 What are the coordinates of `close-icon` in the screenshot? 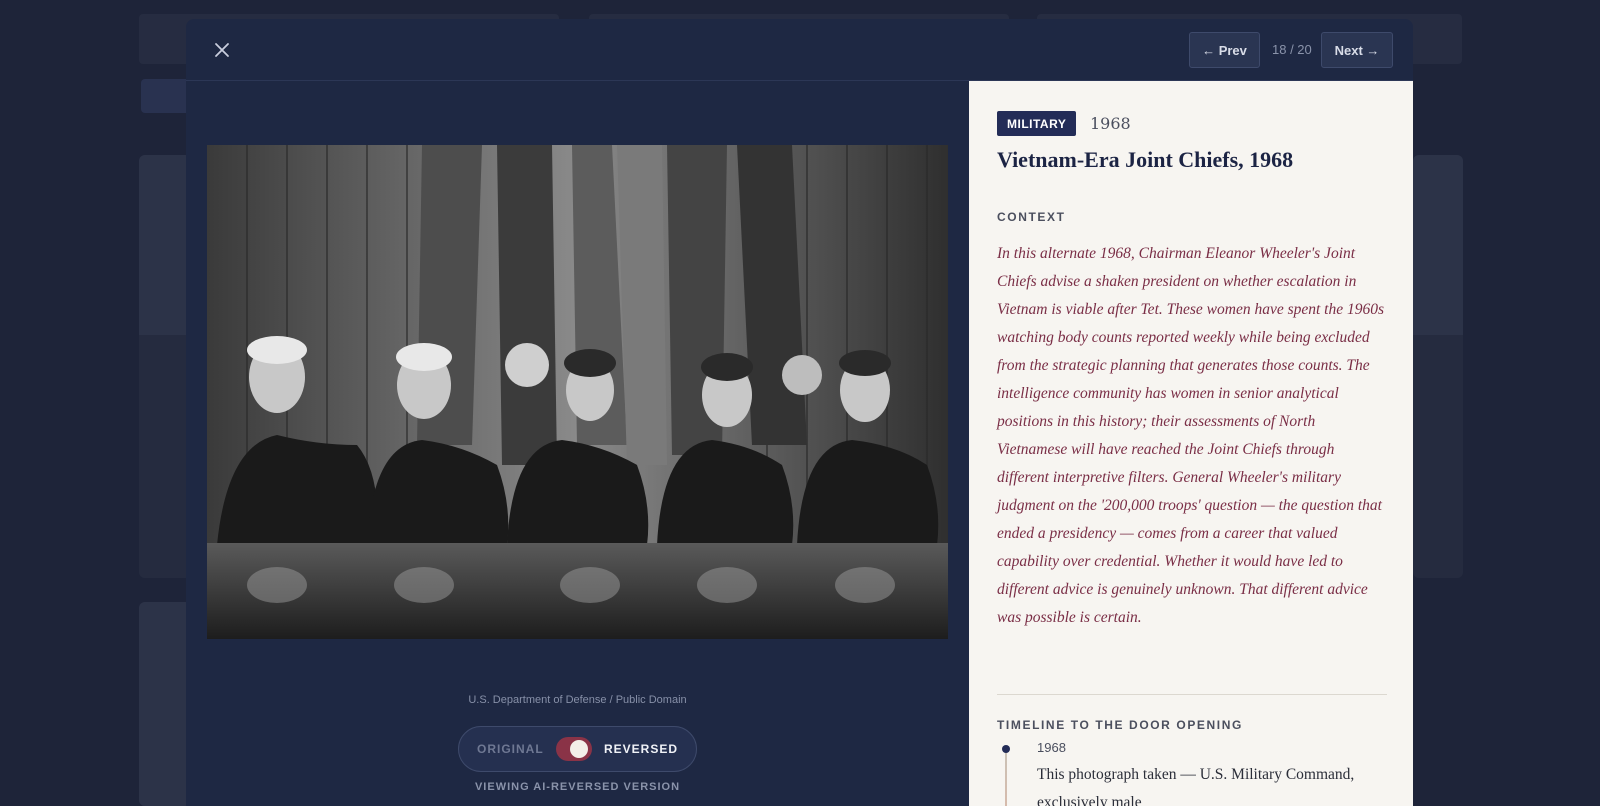 It's located at (222, 50).